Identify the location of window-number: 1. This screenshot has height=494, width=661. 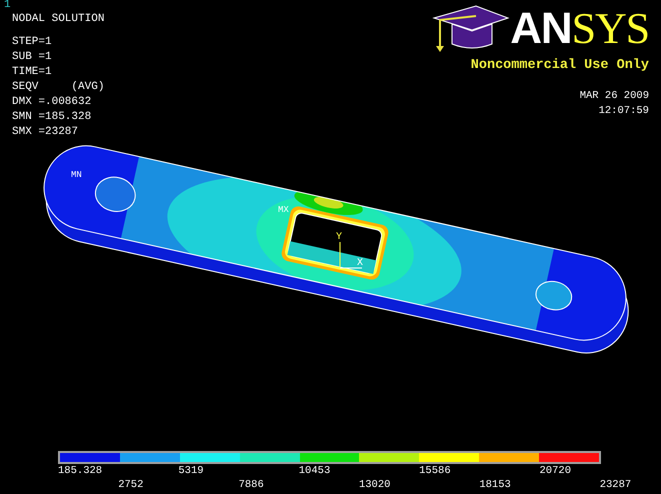
(8, 6).